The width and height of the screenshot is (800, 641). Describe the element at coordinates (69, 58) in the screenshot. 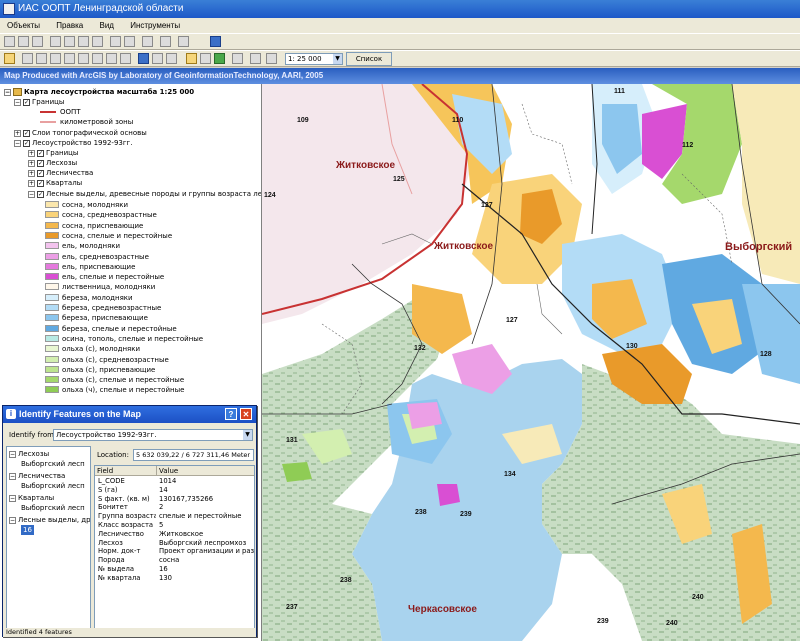

I see `fixed-zoom-in-icon` at that location.